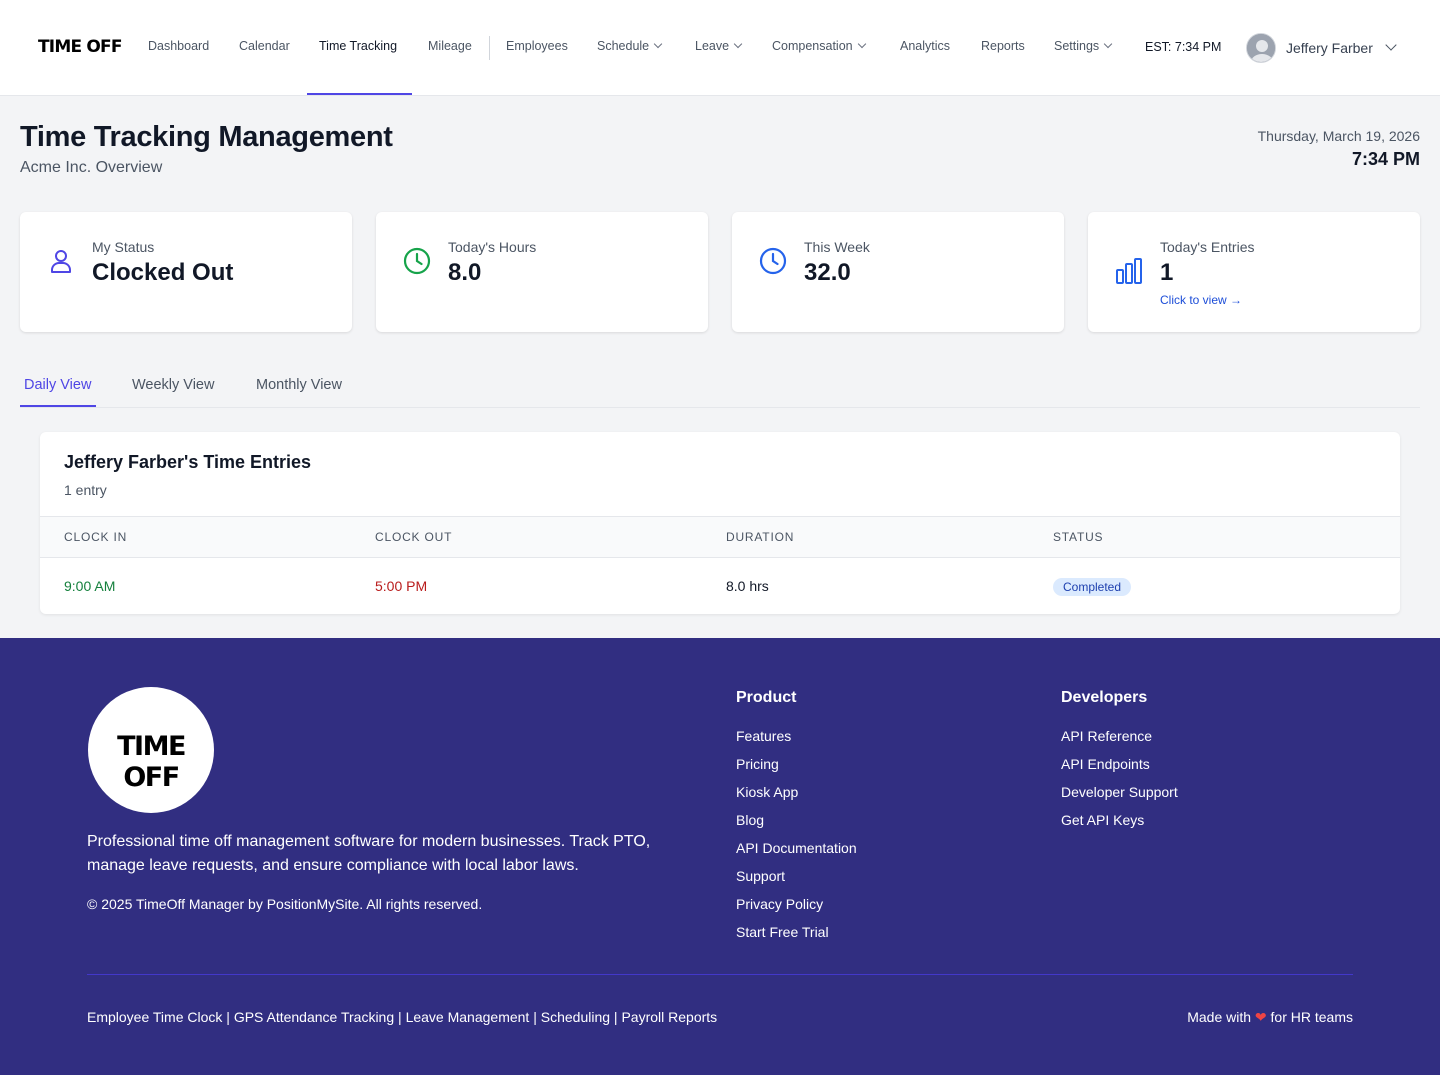  I want to click on clock-out-value: 5:00 PM, so click(401, 586).